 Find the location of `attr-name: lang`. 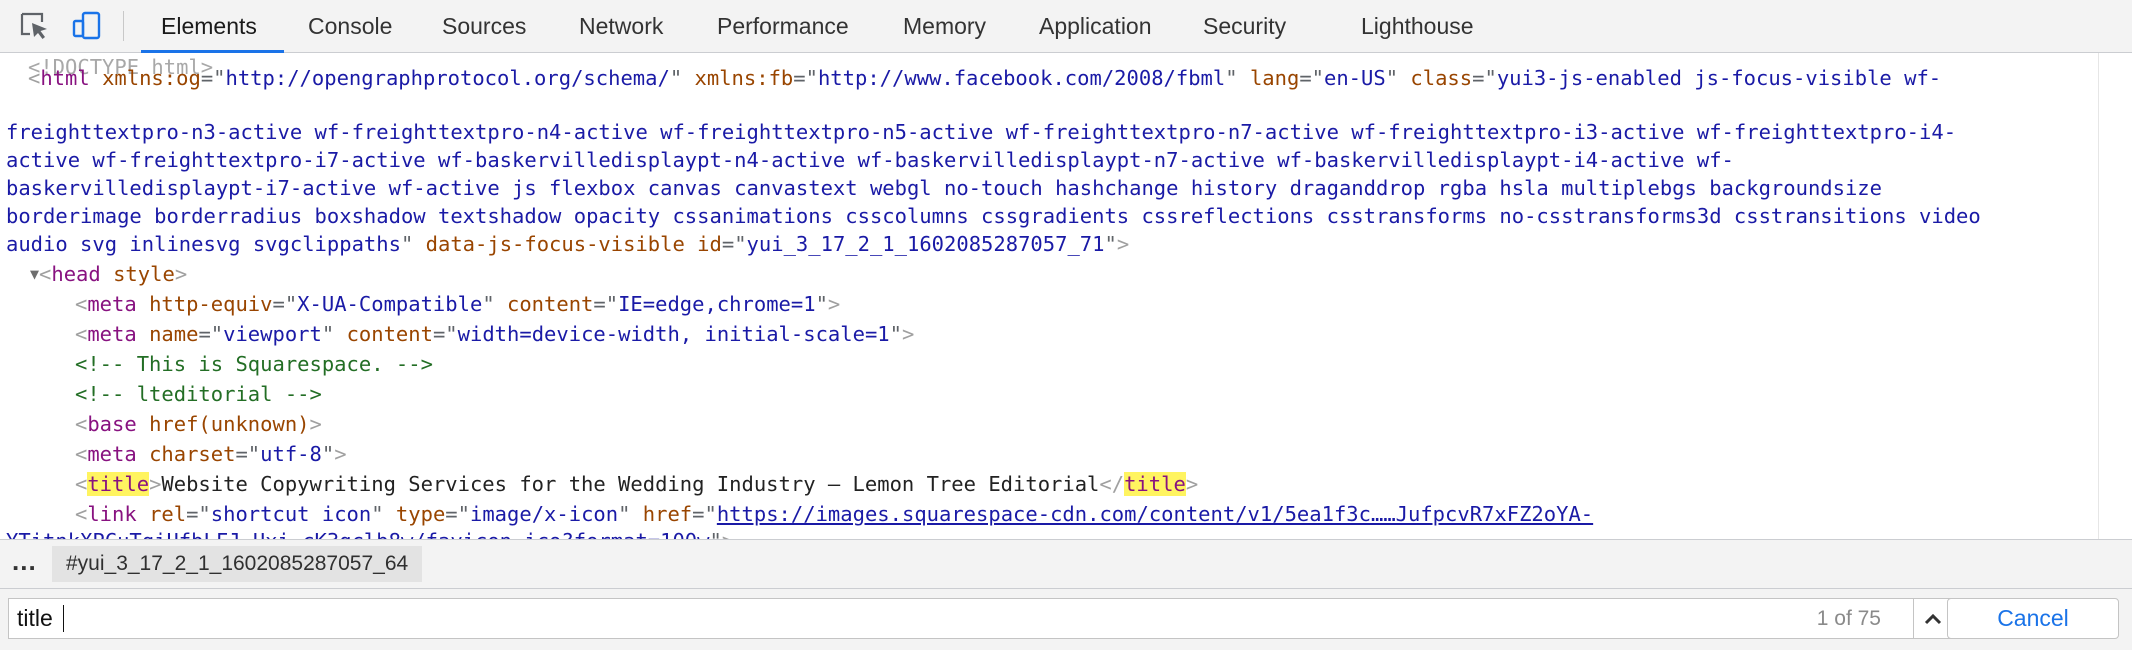

attr-name: lang is located at coordinates (1274, 78).